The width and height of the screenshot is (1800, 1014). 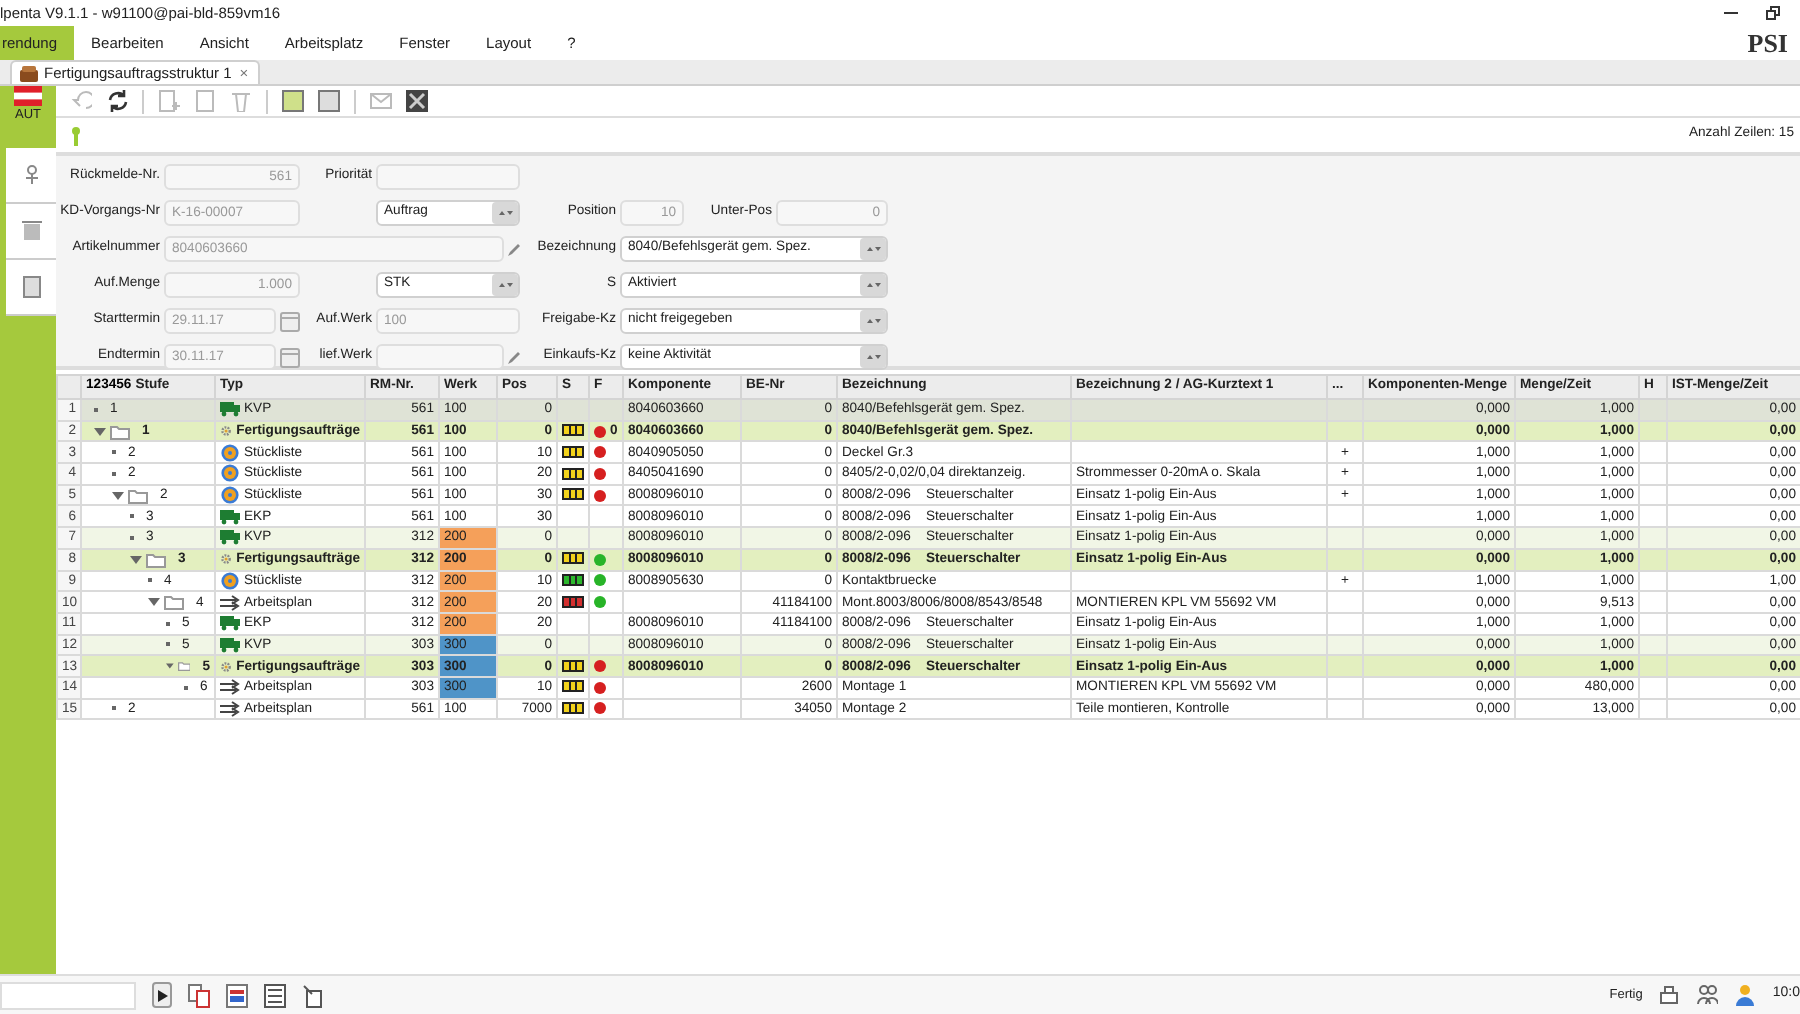 I want to click on new-document-icon, so click(x=169, y=101).